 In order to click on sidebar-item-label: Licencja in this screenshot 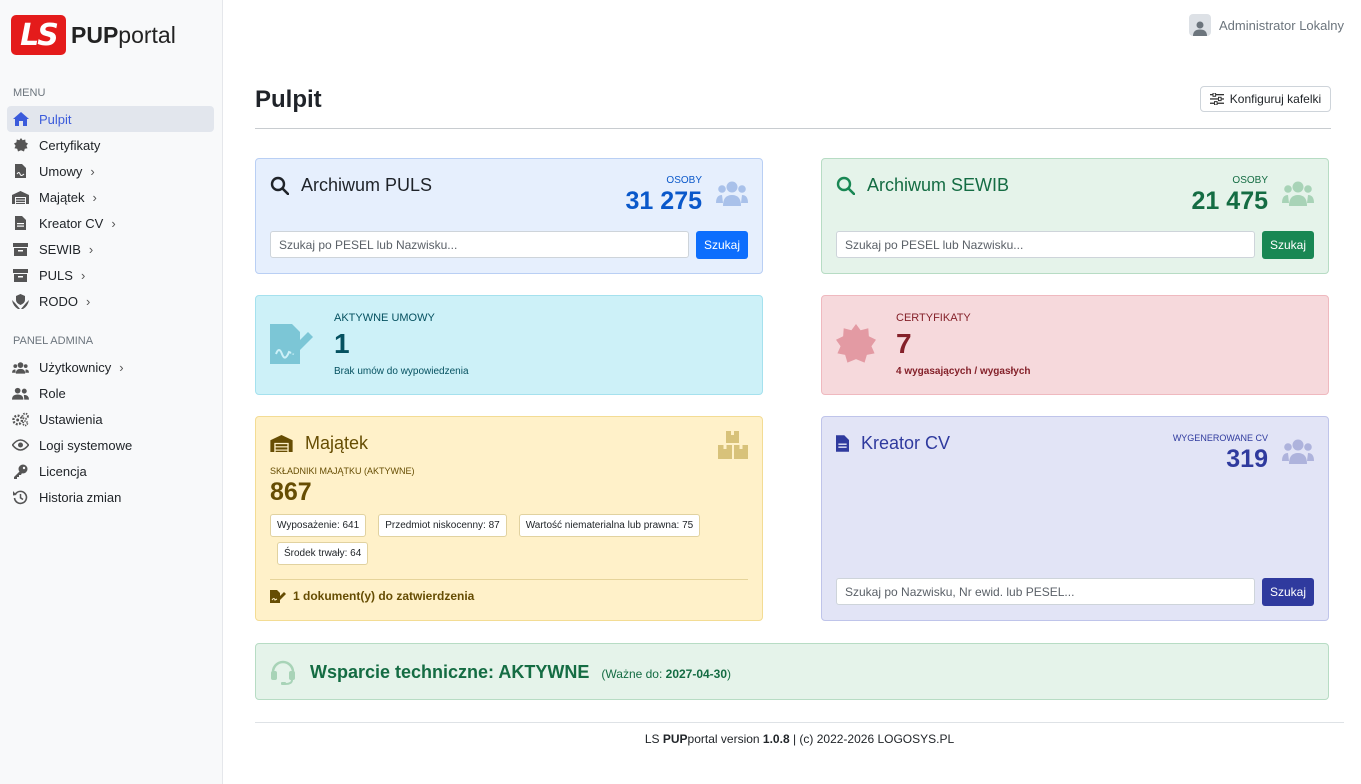, I will do `click(63, 471)`.